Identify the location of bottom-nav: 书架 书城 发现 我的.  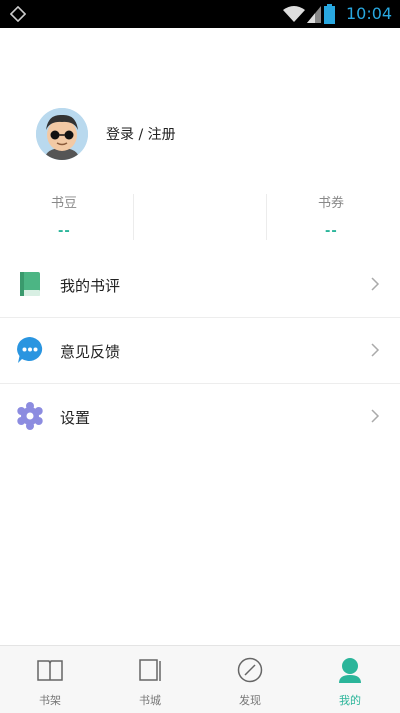
(200, 679).